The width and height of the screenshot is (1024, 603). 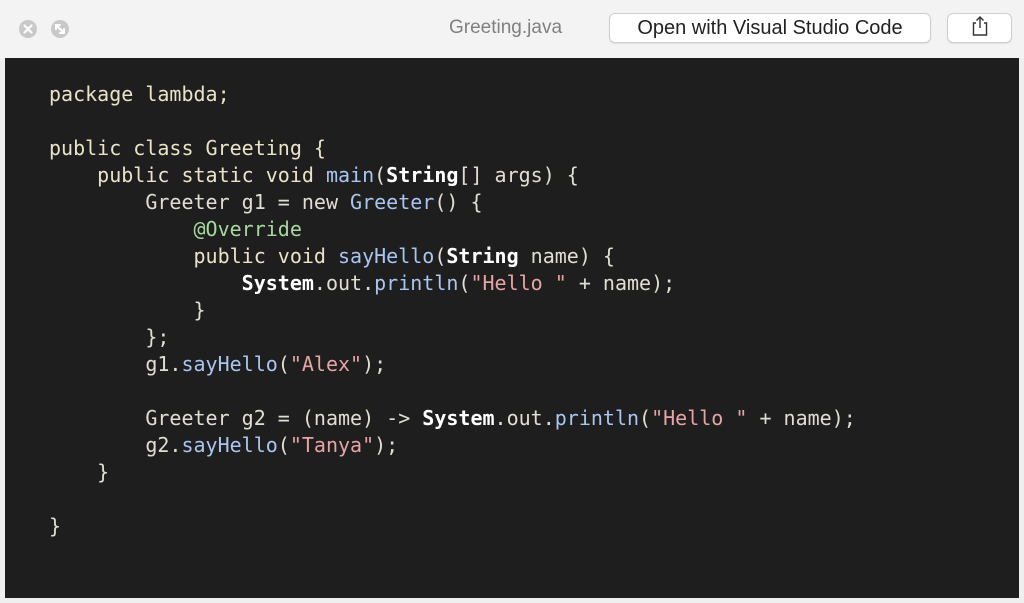 What do you see at coordinates (458, 202) in the screenshot?
I see `code-token: () {` at bounding box center [458, 202].